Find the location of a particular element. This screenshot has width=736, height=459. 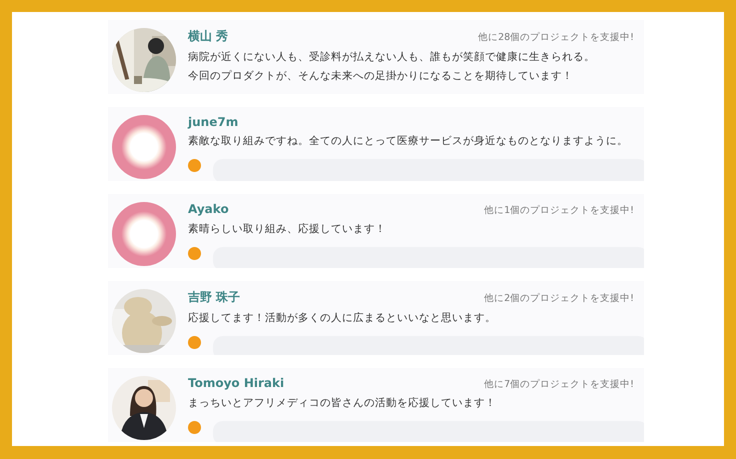

project-count: 他に1個のプロジェクトを支援中! is located at coordinates (559, 210).